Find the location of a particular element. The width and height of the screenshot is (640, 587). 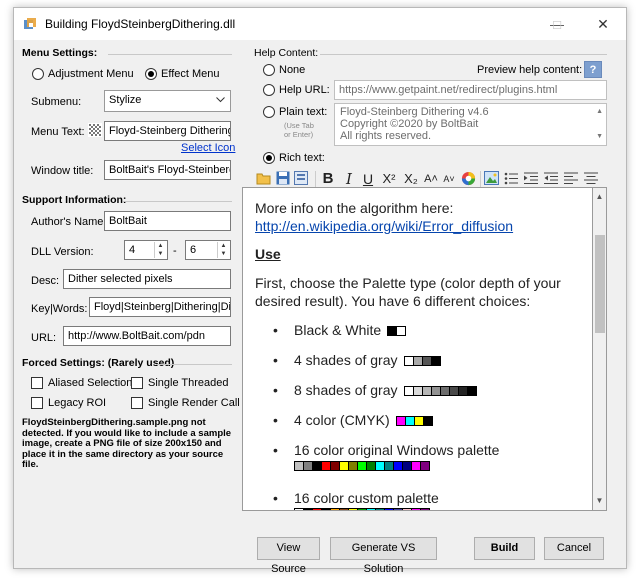

adjustment-menu-radio is located at coordinates (38, 74).